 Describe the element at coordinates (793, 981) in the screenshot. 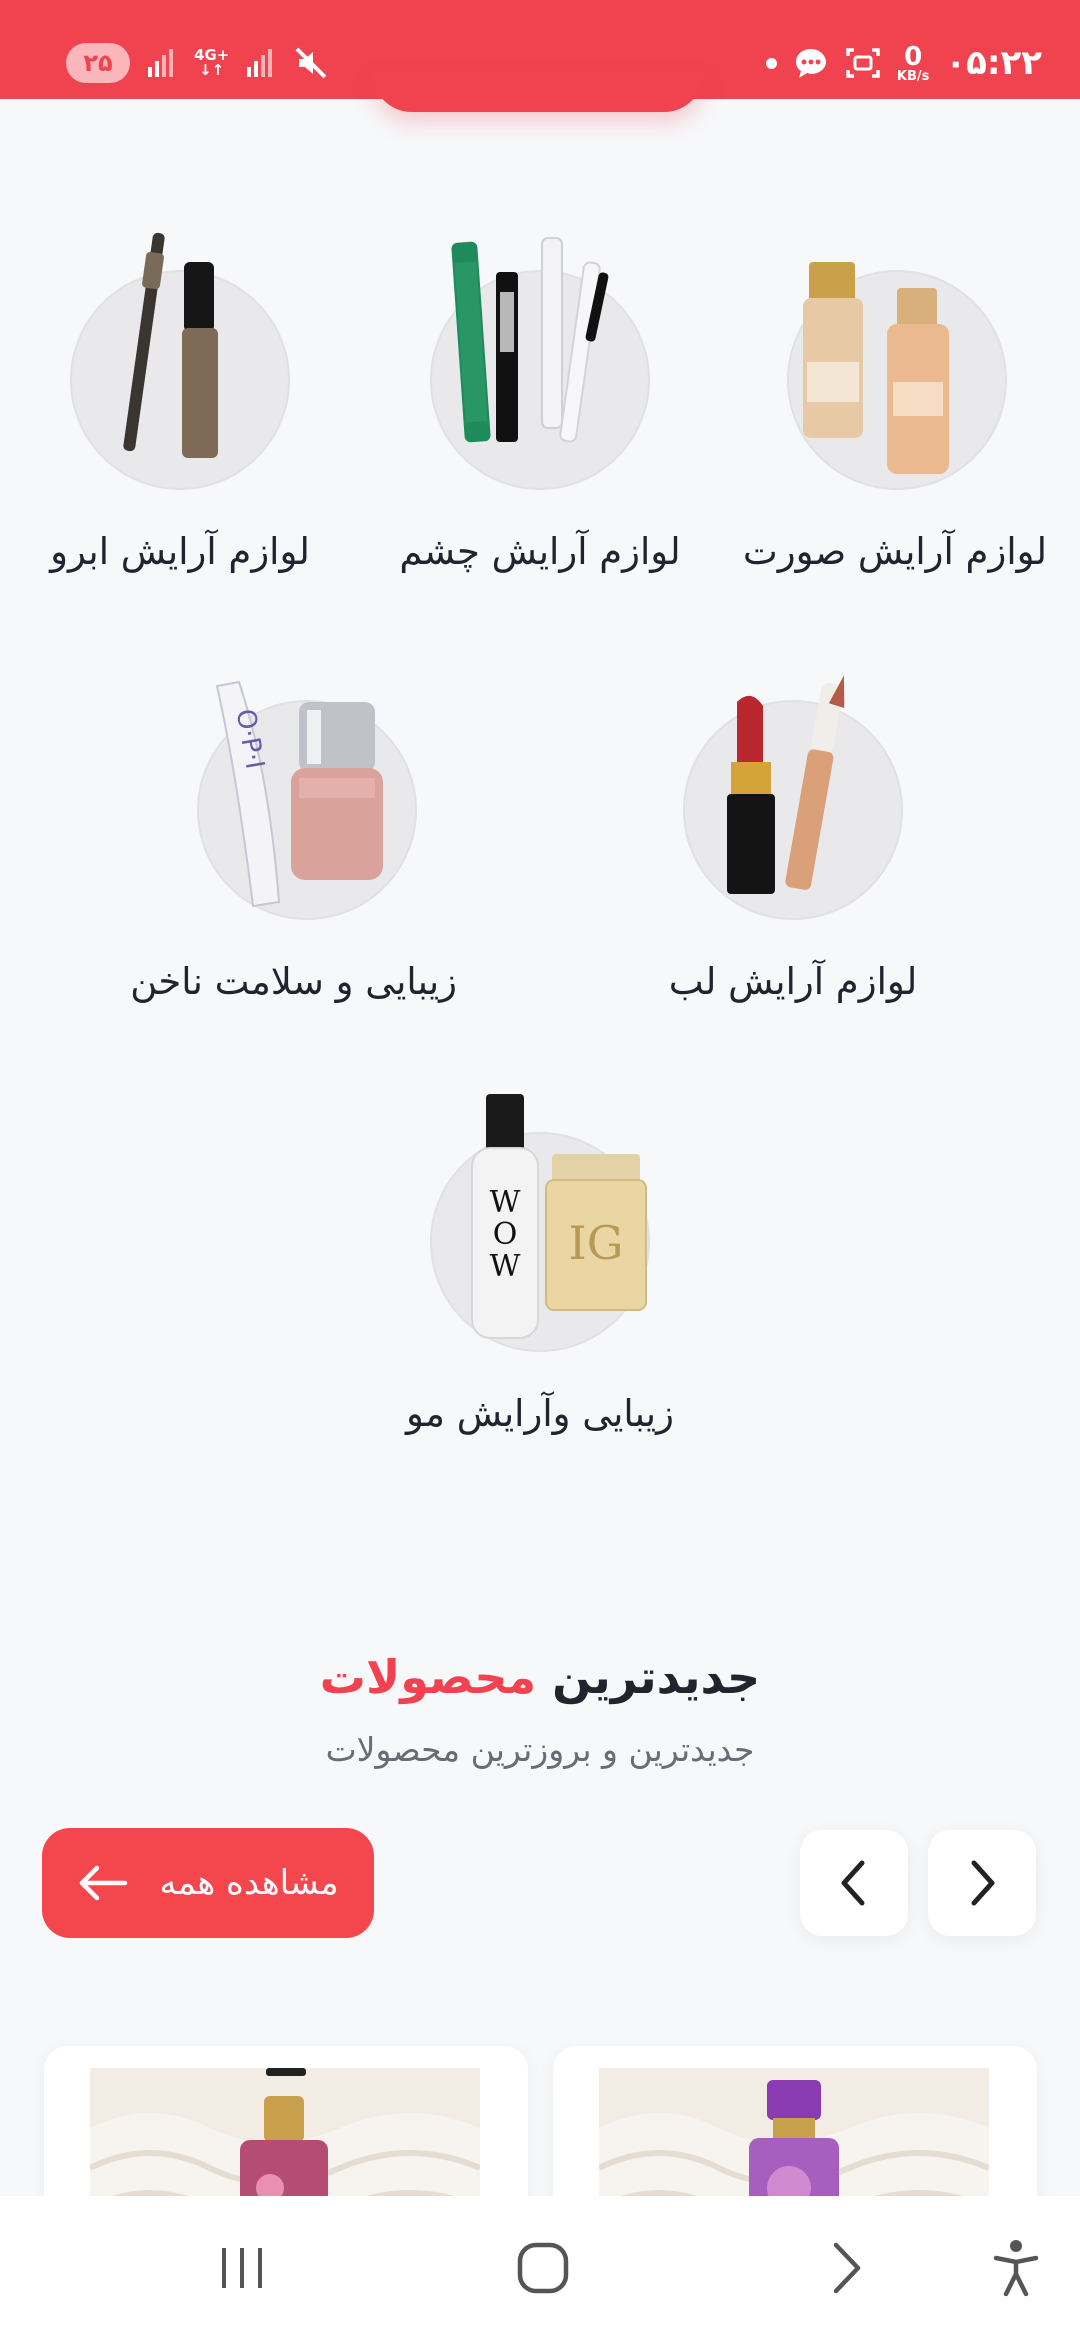

I see `category-label: لوازم آرایش لب` at that location.